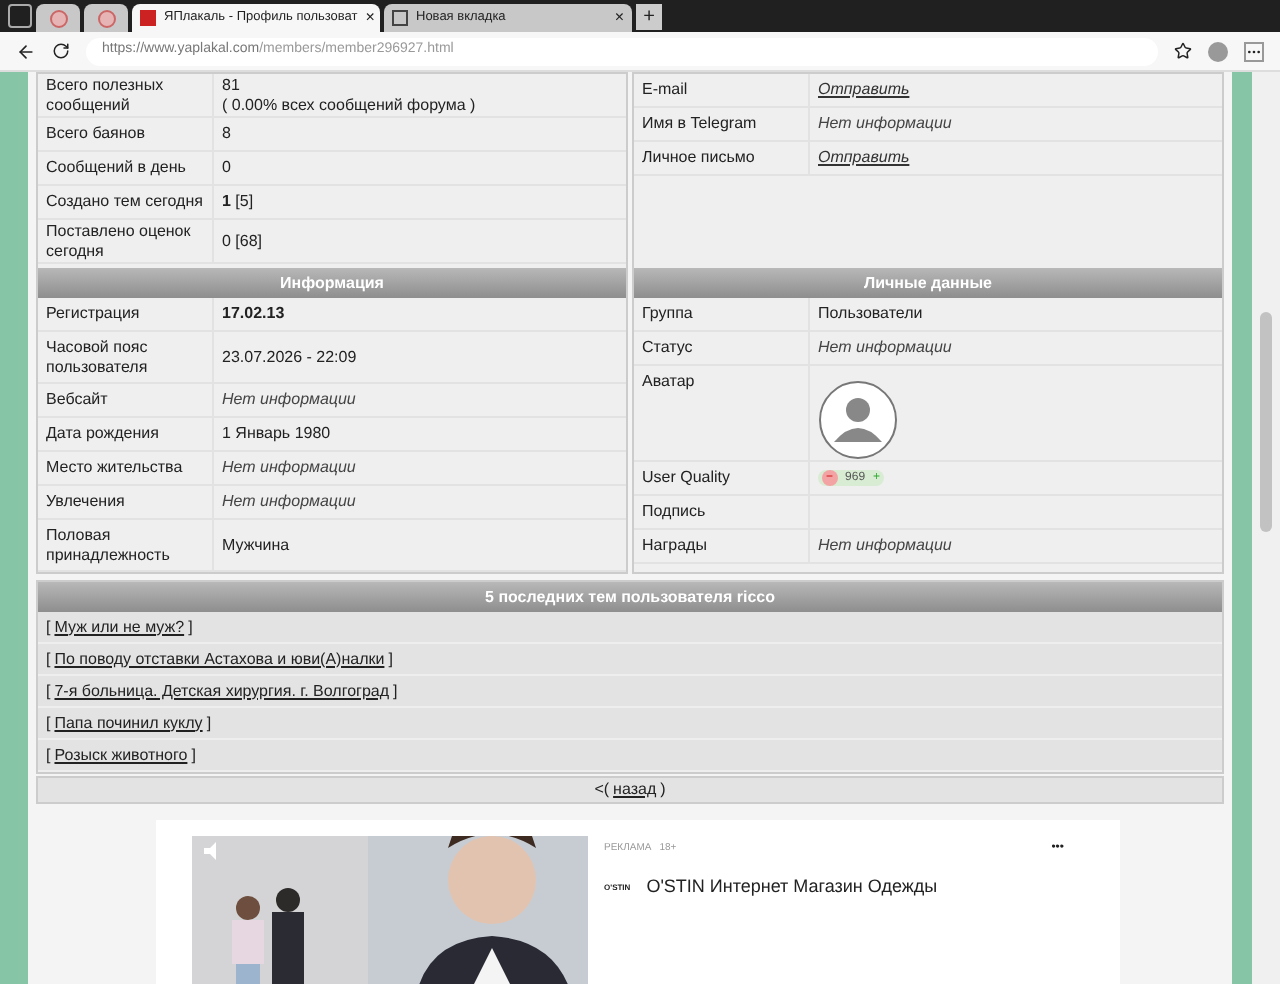 Image resolution: width=1280 pixels, height=984 pixels. Describe the element at coordinates (226, 134) in the screenshot. I see `value-text: 8` at that location.